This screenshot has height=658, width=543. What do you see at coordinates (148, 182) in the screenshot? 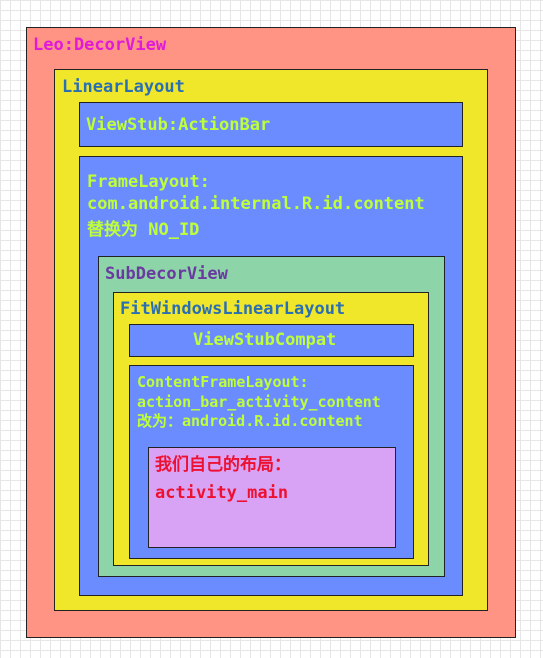
I see `frame-layout-title: FrameLayout:` at bounding box center [148, 182].